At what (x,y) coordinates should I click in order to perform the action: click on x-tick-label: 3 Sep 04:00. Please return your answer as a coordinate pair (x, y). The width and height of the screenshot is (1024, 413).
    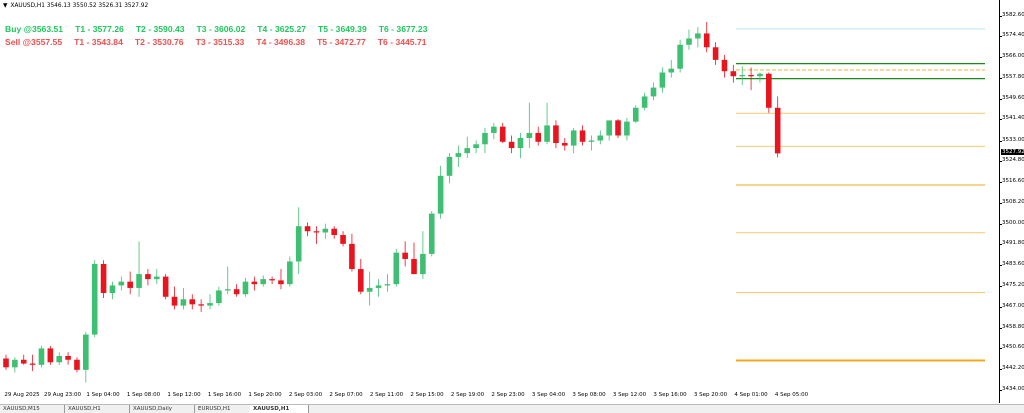
    Looking at the image, I should click on (548, 395).